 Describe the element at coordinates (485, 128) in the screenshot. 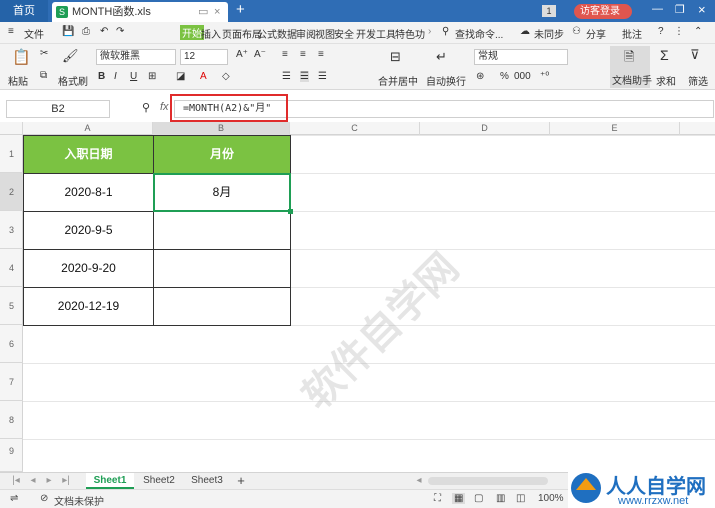

I see `col-header-d: D` at that location.